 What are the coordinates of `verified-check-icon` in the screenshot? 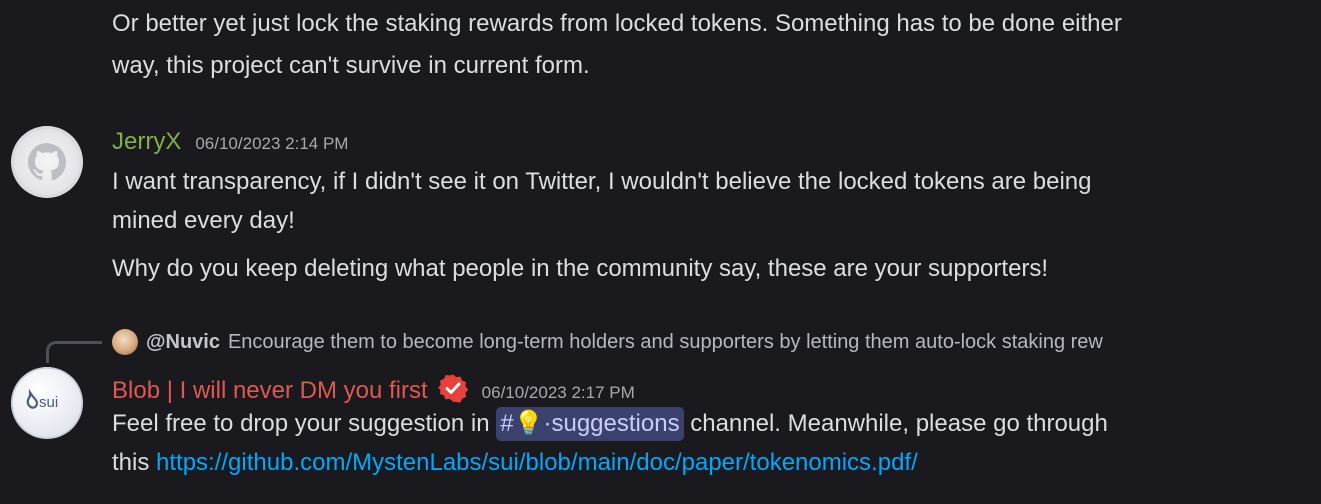 It's located at (452, 388).